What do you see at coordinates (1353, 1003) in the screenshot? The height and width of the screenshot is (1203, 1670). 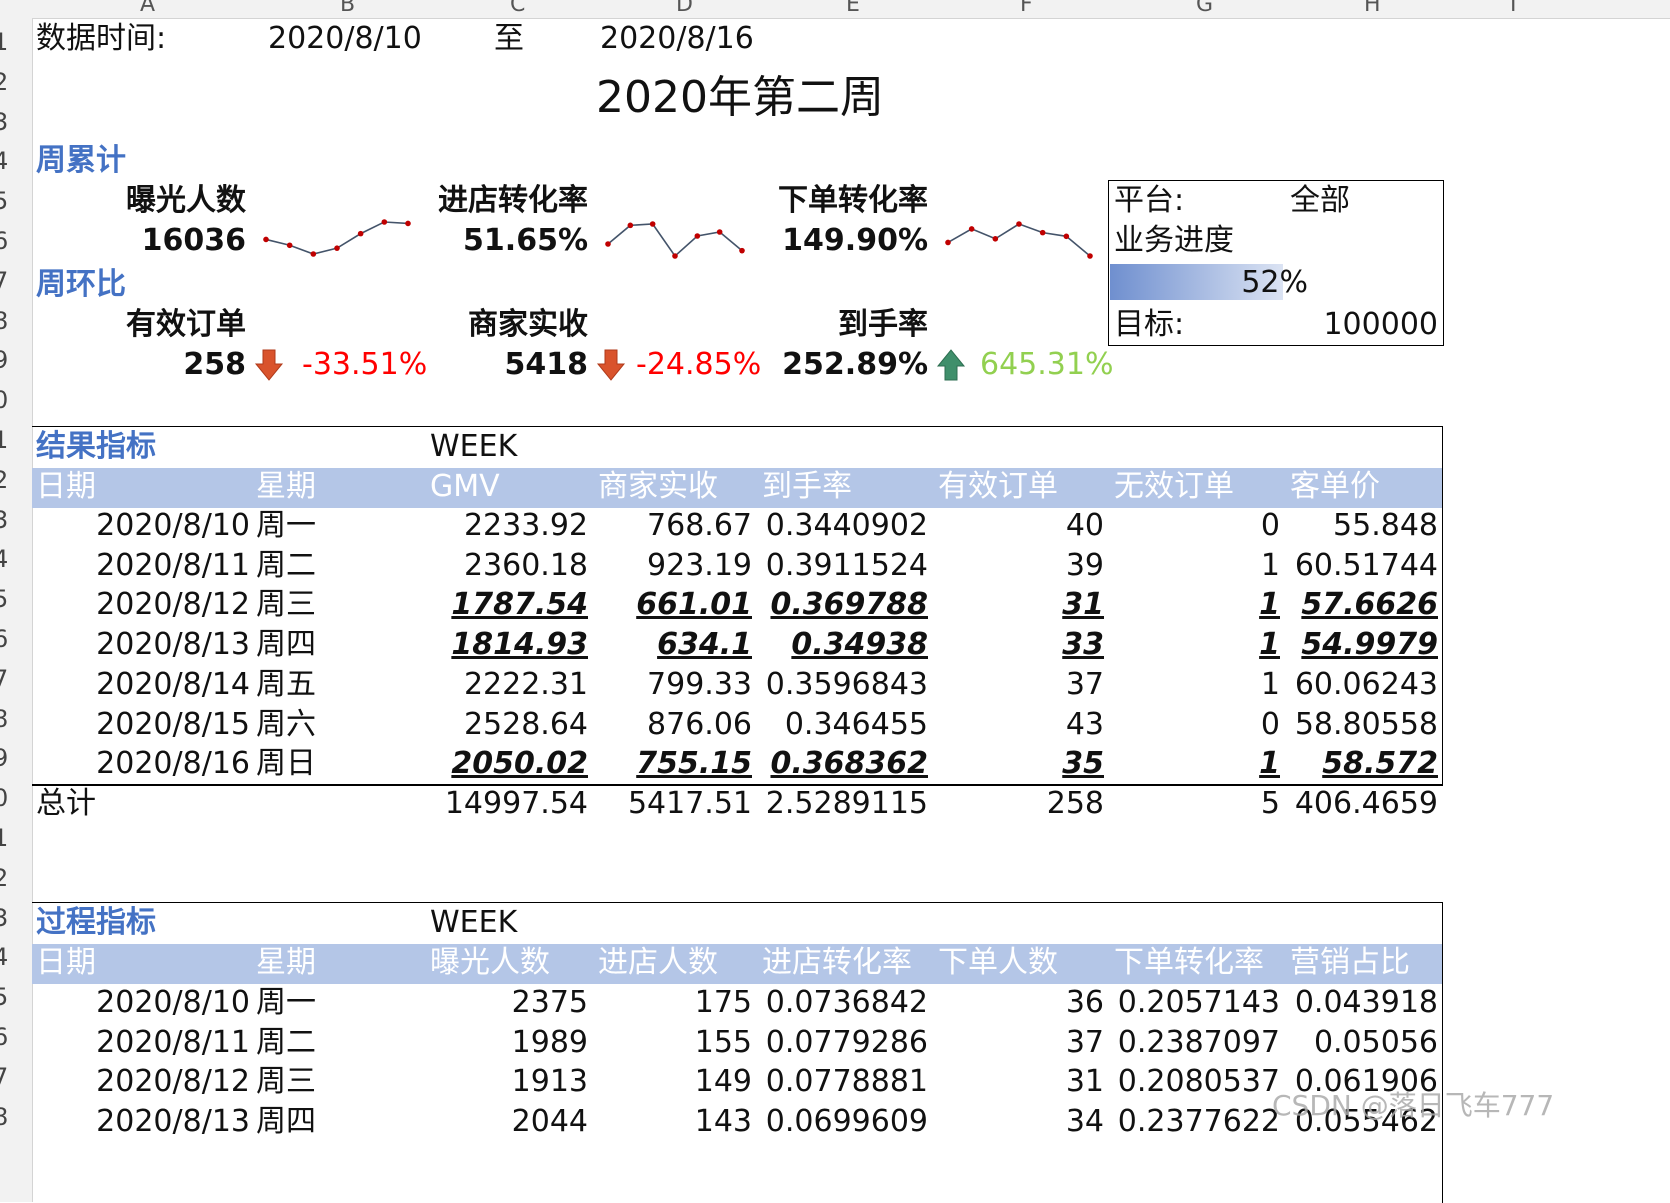 I see `table-cell-value: 0.043918` at bounding box center [1353, 1003].